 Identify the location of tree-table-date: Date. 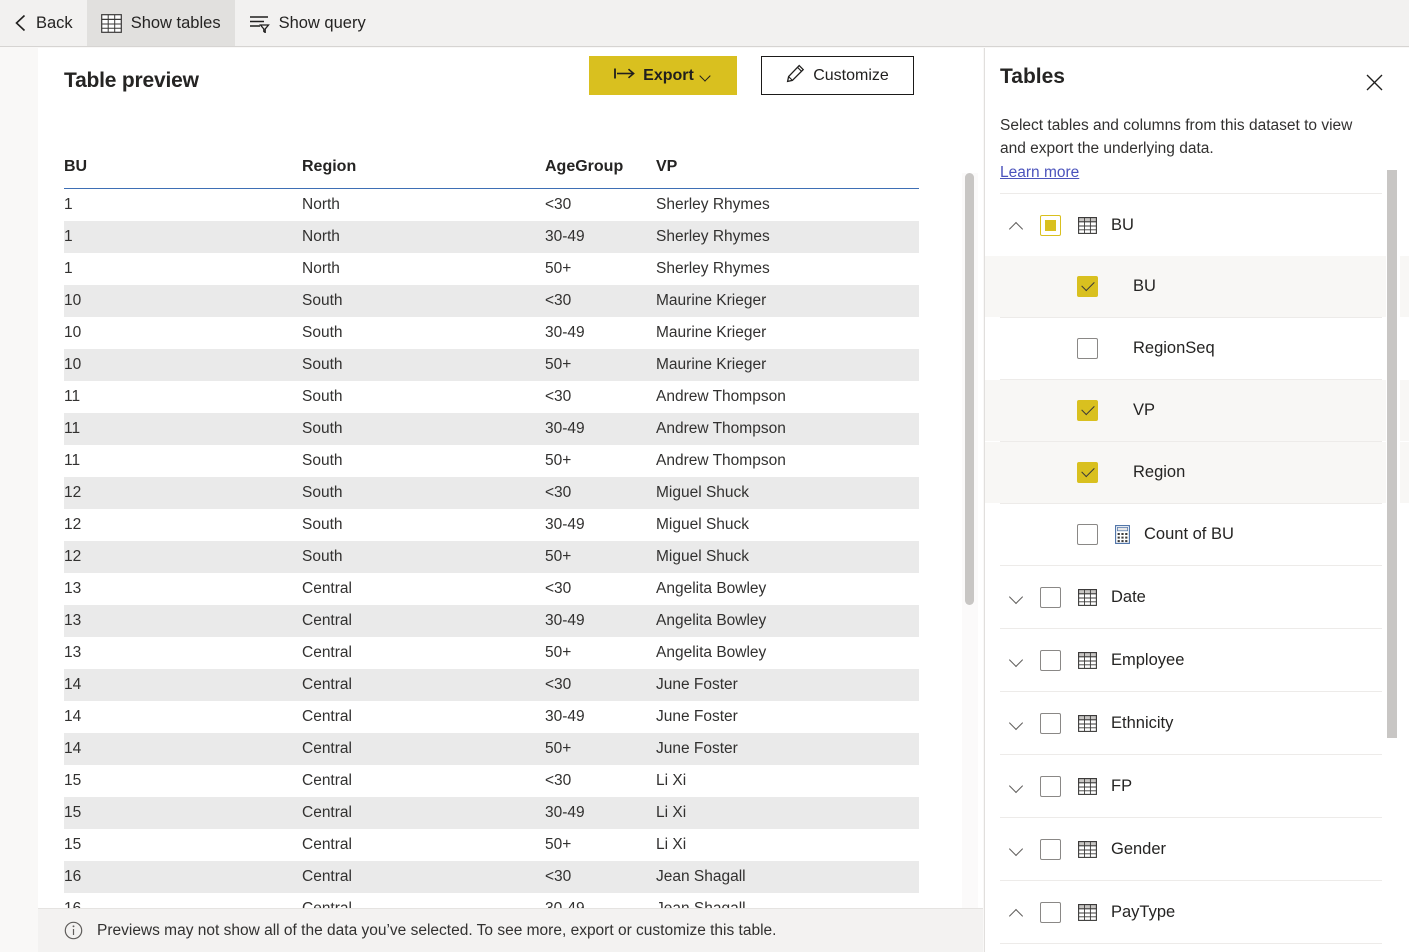
(1197, 597).